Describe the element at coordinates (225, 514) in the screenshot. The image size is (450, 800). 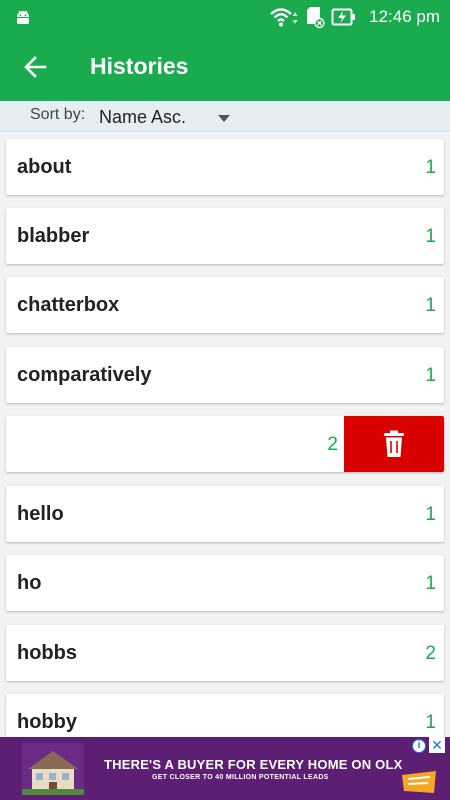
I see `list-item: hello 1` at that location.